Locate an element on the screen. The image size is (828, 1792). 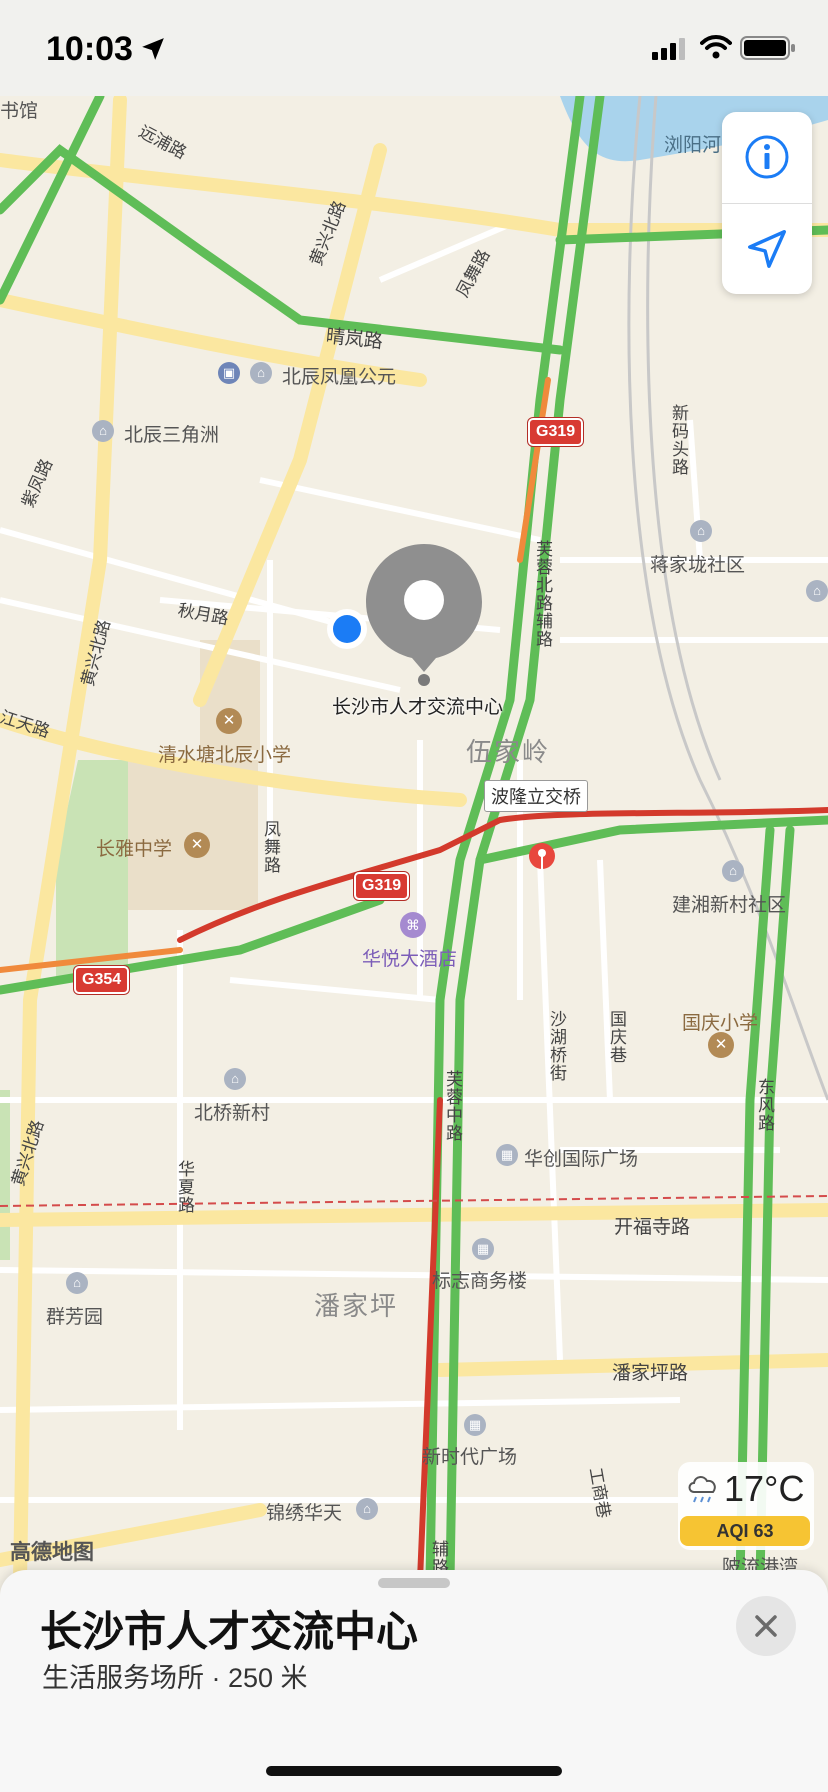
weather-temperature: 17°C is located at coordinates (764, 1488).